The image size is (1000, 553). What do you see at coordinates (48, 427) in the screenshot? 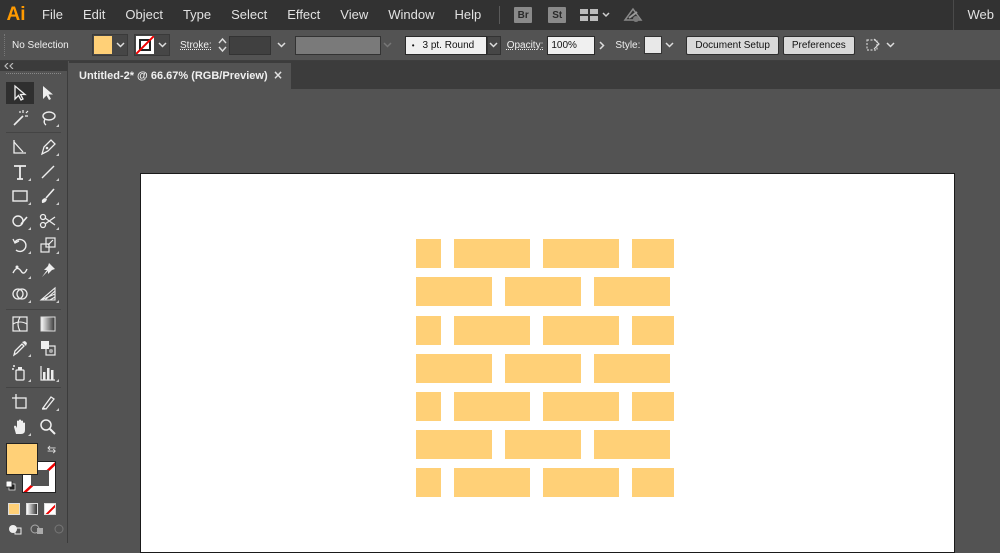
I see `zoom-tool-icon` at bounding box center [48, 427].